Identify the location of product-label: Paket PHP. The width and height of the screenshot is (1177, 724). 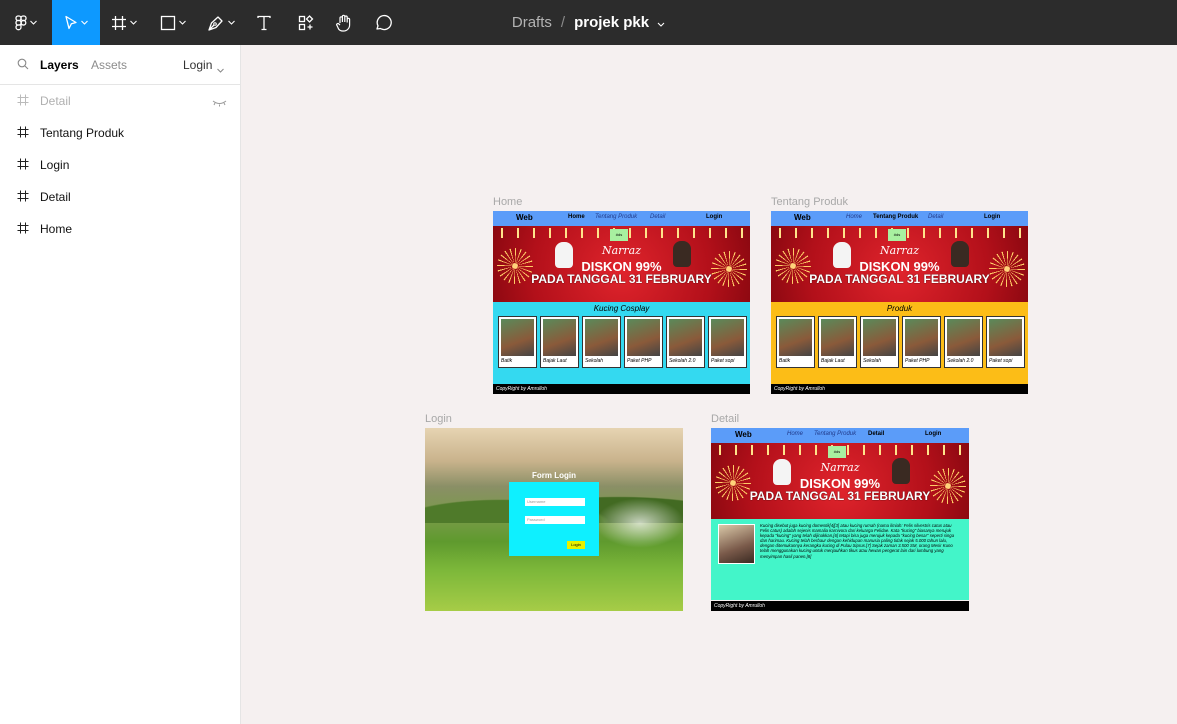
(917, 361).